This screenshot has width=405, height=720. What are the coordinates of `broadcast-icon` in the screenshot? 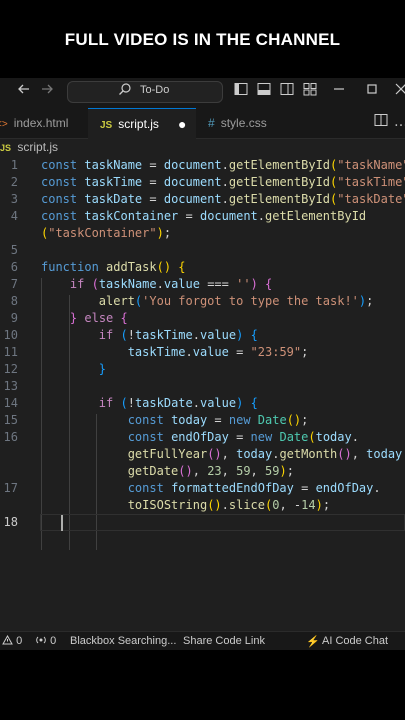 It's located at (41, 640).